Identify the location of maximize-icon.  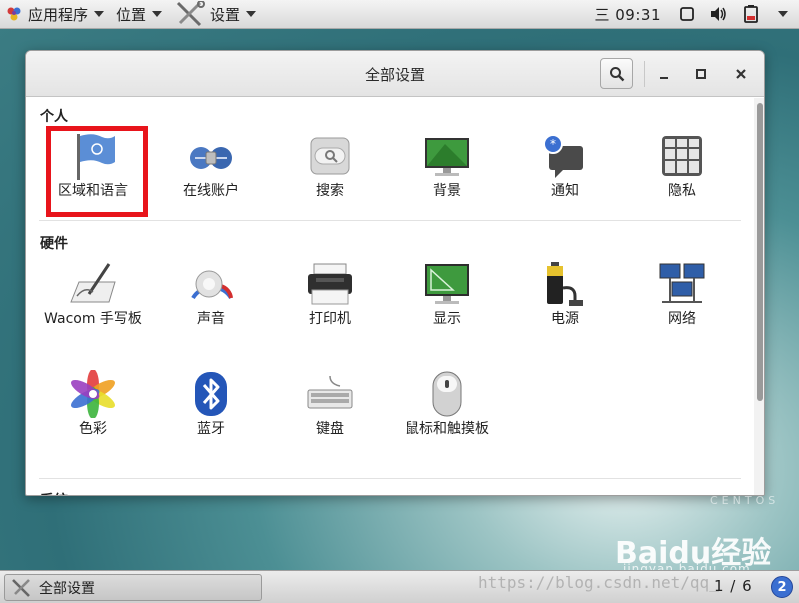
(701, 74).